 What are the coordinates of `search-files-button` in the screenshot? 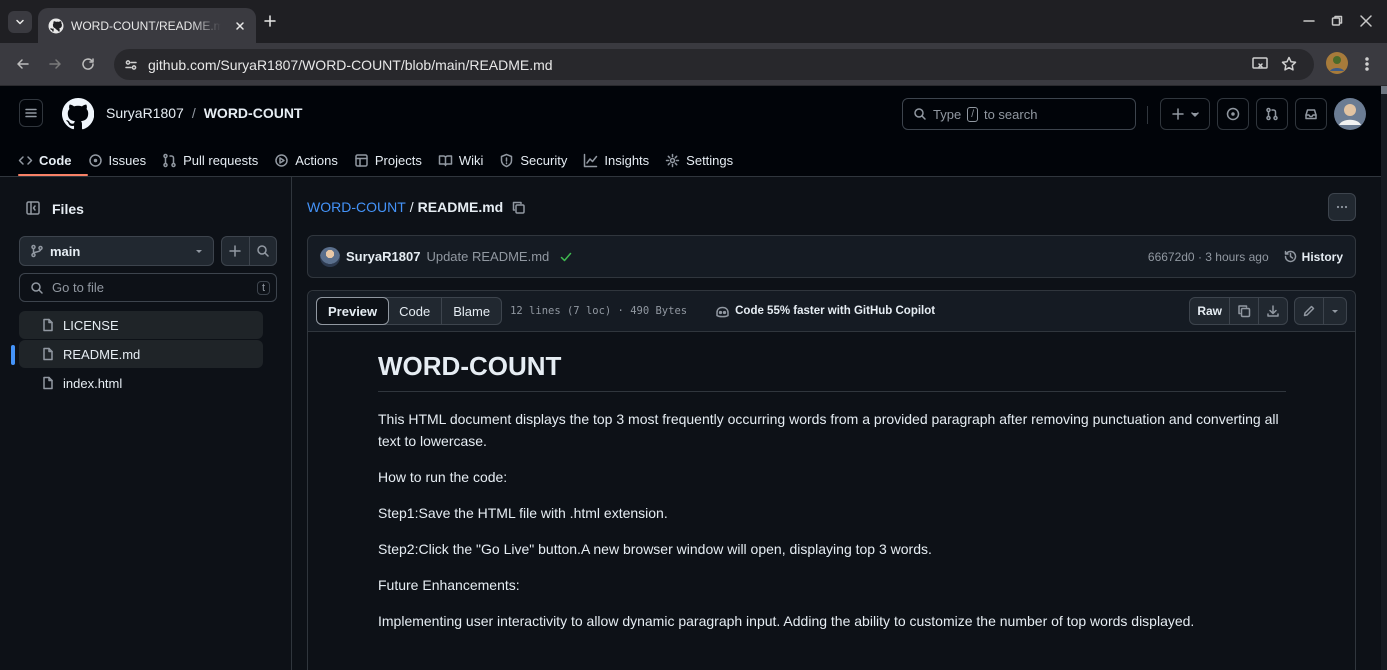 It's located at (263, 251).